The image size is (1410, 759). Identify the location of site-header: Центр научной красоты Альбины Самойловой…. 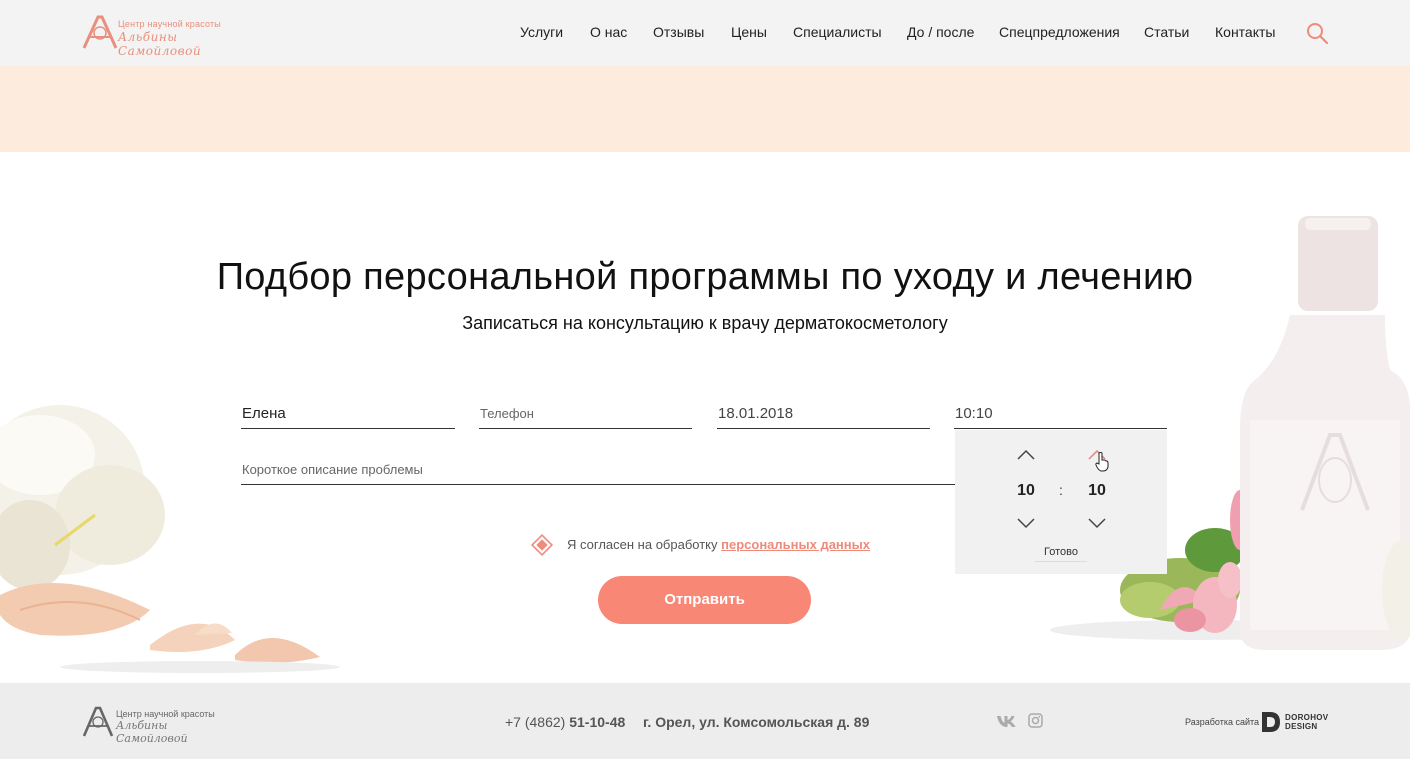
(705, 33).